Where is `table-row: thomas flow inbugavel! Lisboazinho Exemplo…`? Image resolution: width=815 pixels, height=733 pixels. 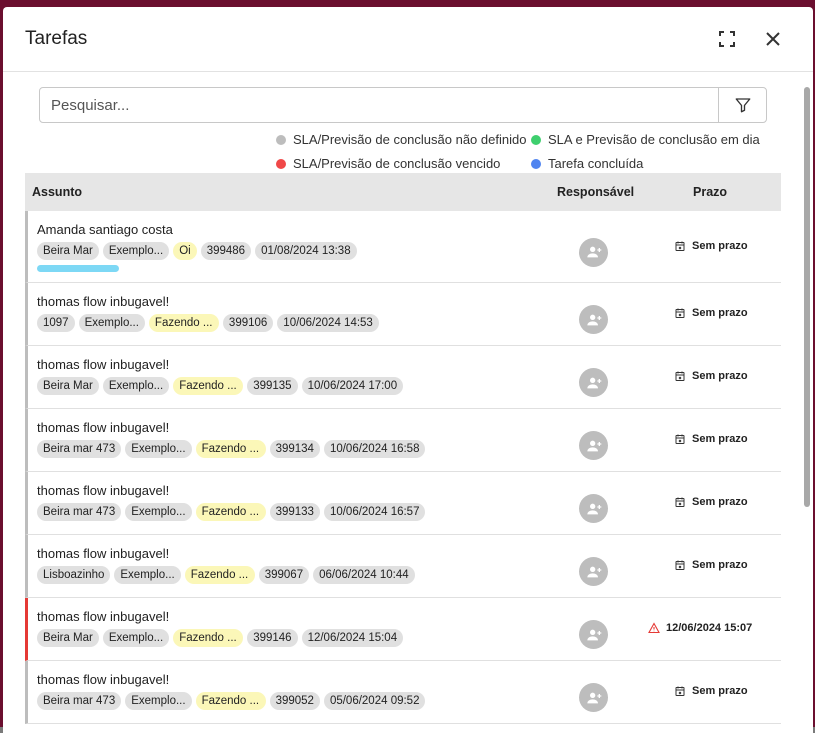 table-row: thomas flow inbugavel! Lisboazinho Exemplo… is located at coordinates (403, 566).